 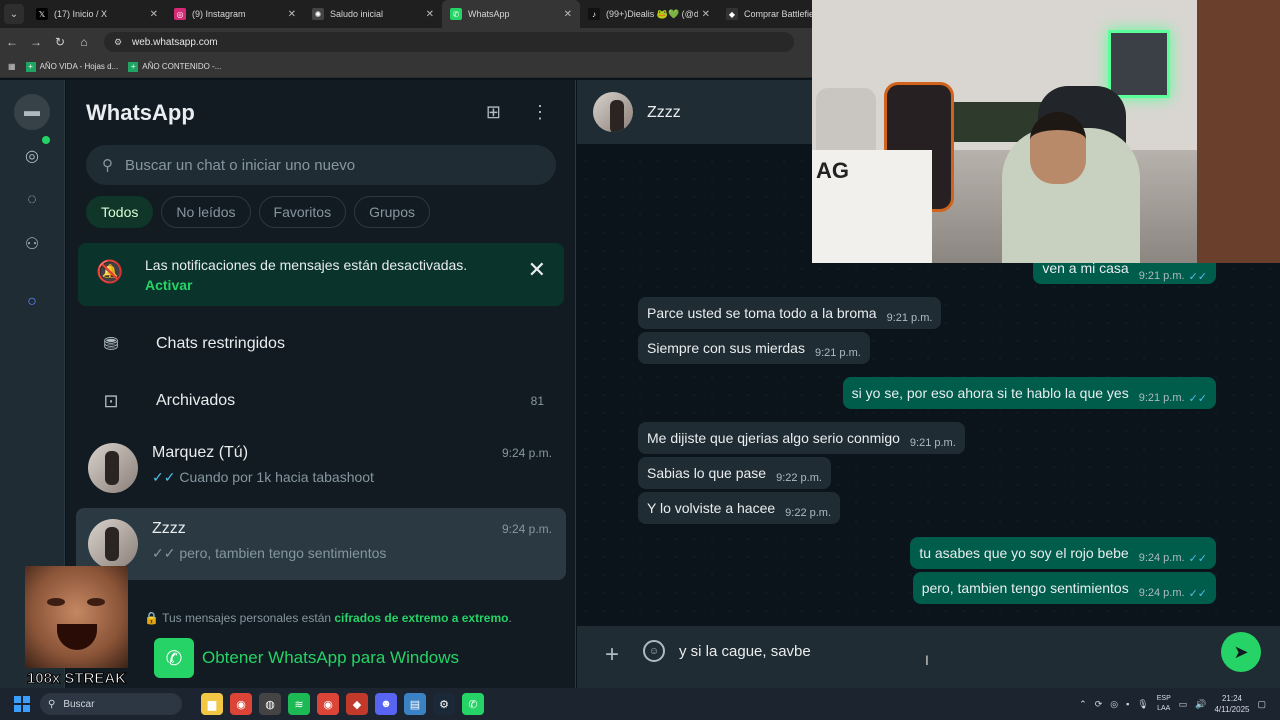 I want to click on chatgpt-icon: ✺, so click(x=318, y=14).